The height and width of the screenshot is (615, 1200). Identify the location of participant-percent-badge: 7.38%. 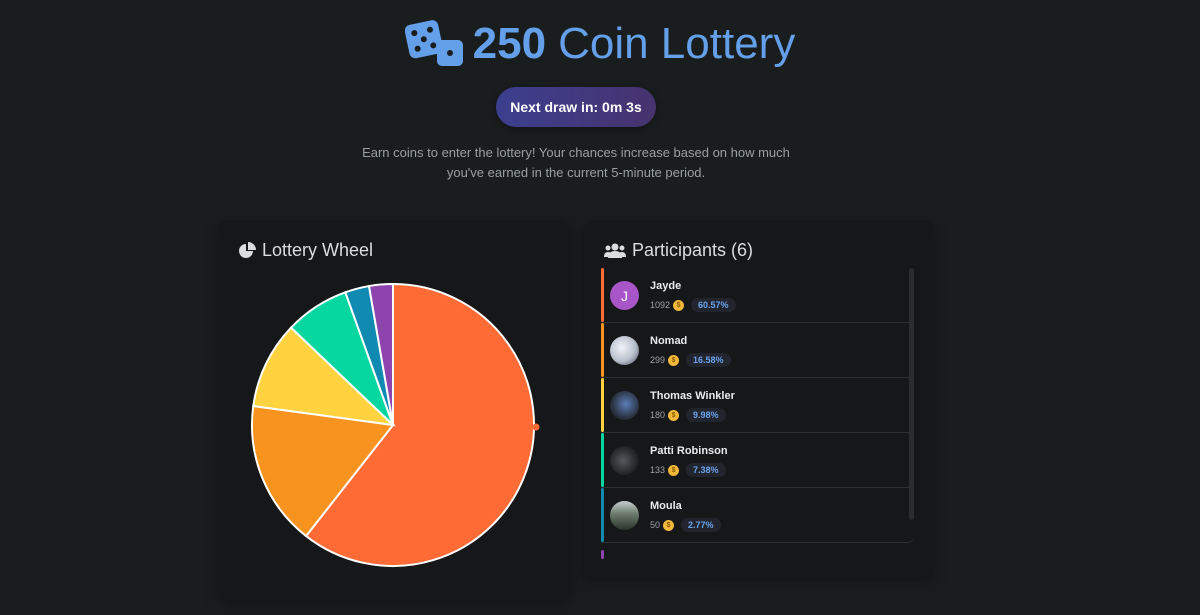
(706, 470).